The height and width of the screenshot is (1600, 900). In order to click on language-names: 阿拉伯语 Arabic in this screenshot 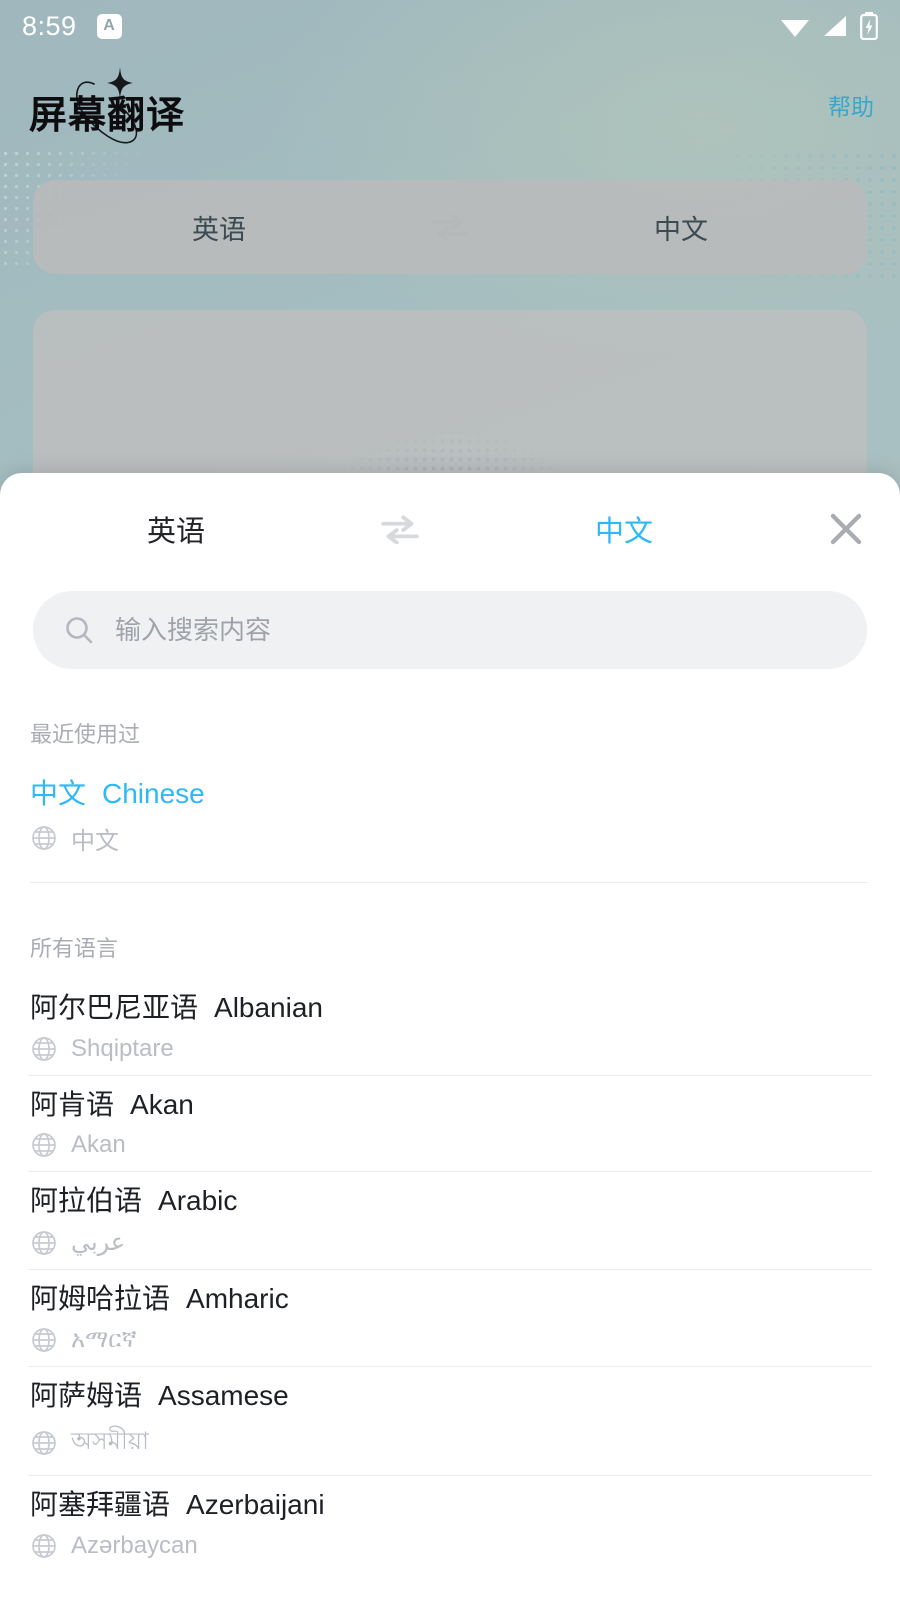, I will do `click(451, 1201)`.